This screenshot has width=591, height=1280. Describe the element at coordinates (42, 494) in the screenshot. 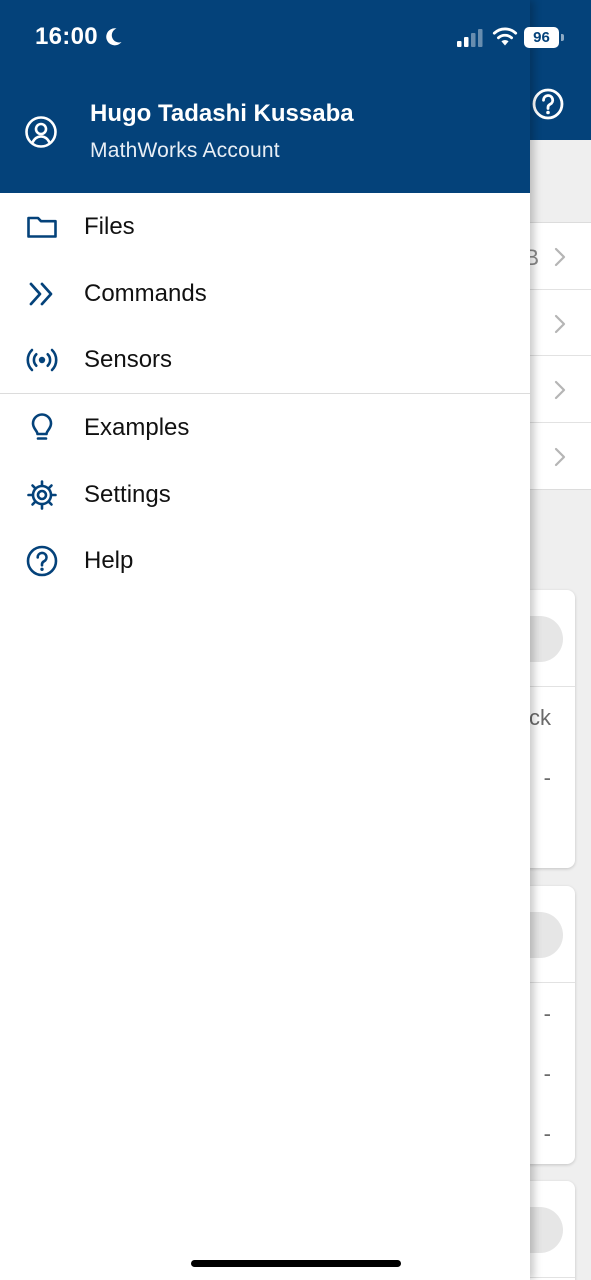

I see `gear-icon` at that location.